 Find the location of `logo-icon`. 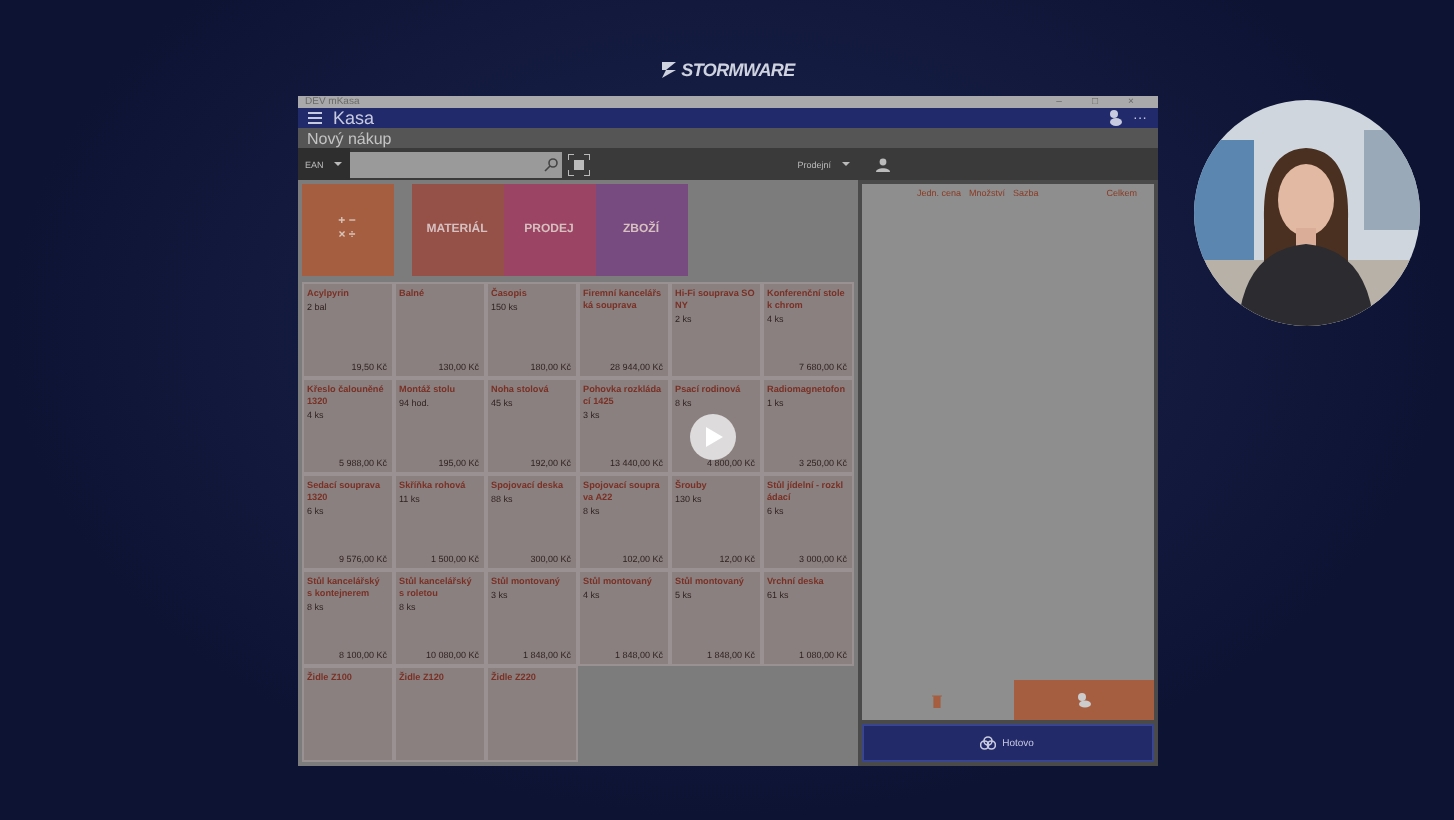

logo-icon is located at coordinates (668, 69).